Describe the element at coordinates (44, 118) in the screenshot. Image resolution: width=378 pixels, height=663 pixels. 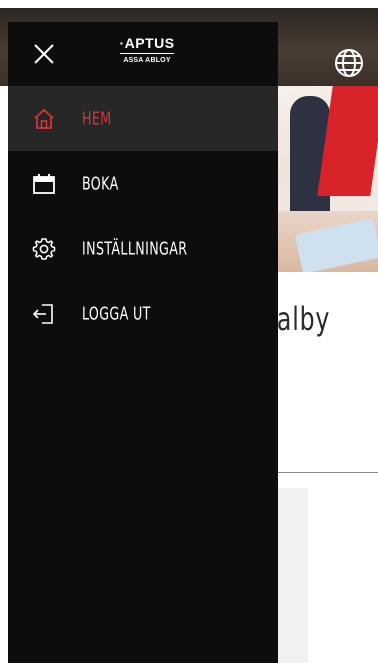
I see `home-icon` at that location.